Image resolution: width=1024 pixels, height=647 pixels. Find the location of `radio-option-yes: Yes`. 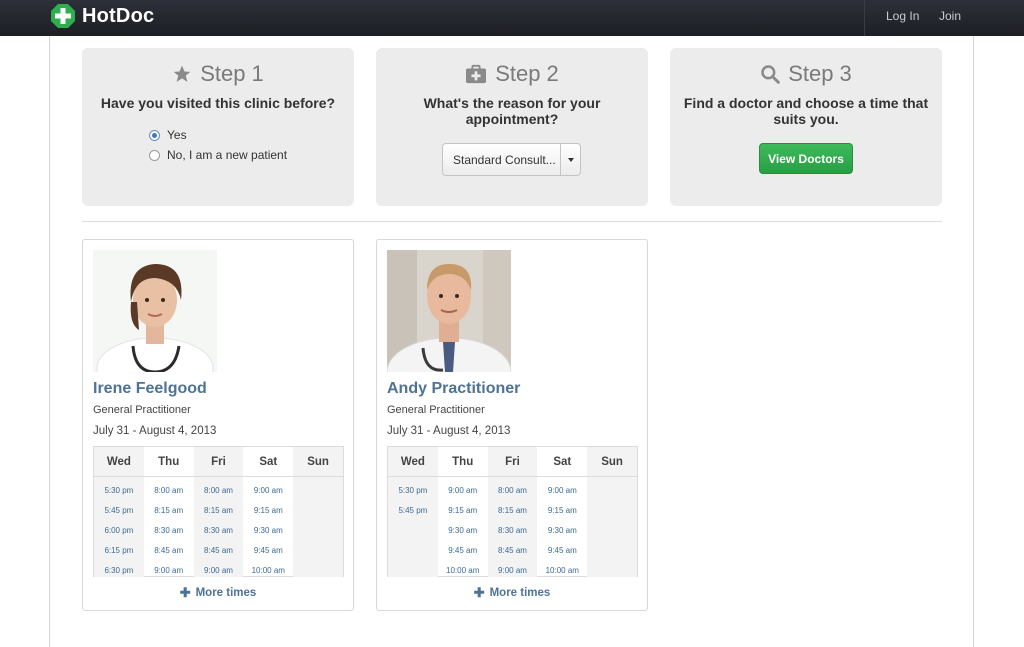

radio-option-yes: Yes is located at coordinates (168, 135).